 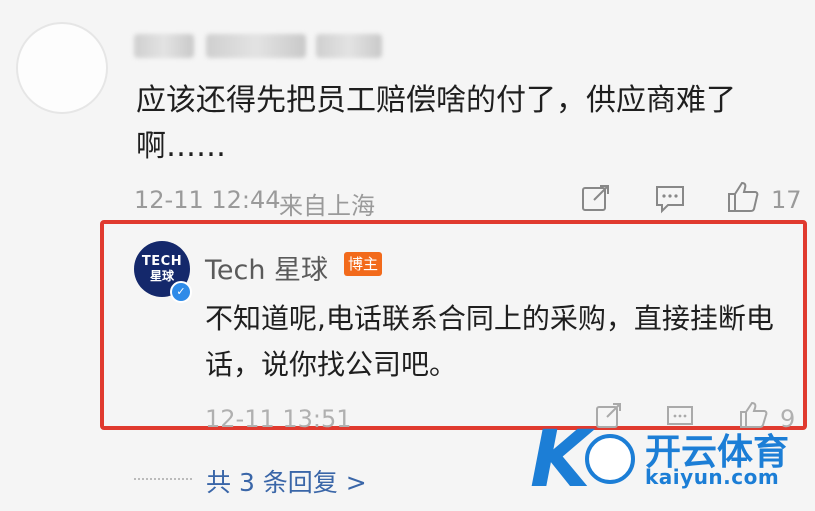 I want to click on more-replies-link: 共 3 条回复 >, so click(x=286, y=481).